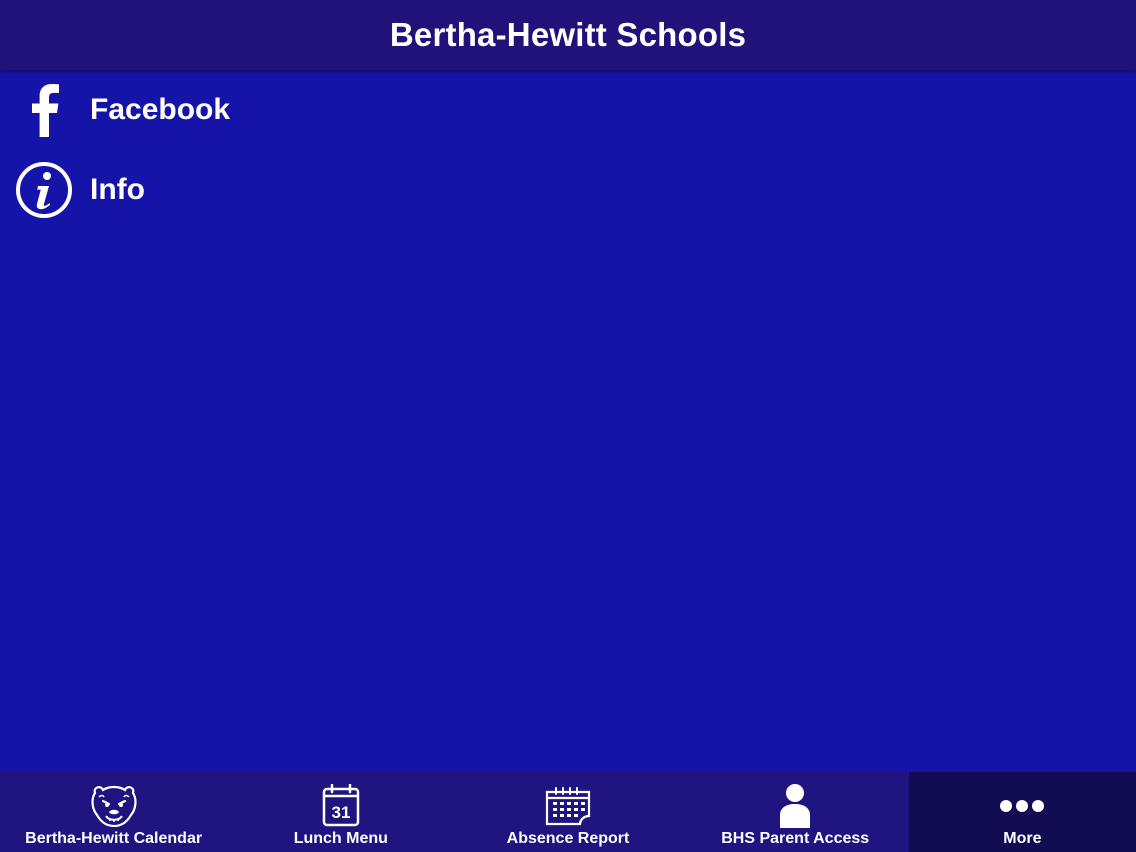  I want to click on tab-lunch-menu: 31 Lunch Menu, so click(340, 812).